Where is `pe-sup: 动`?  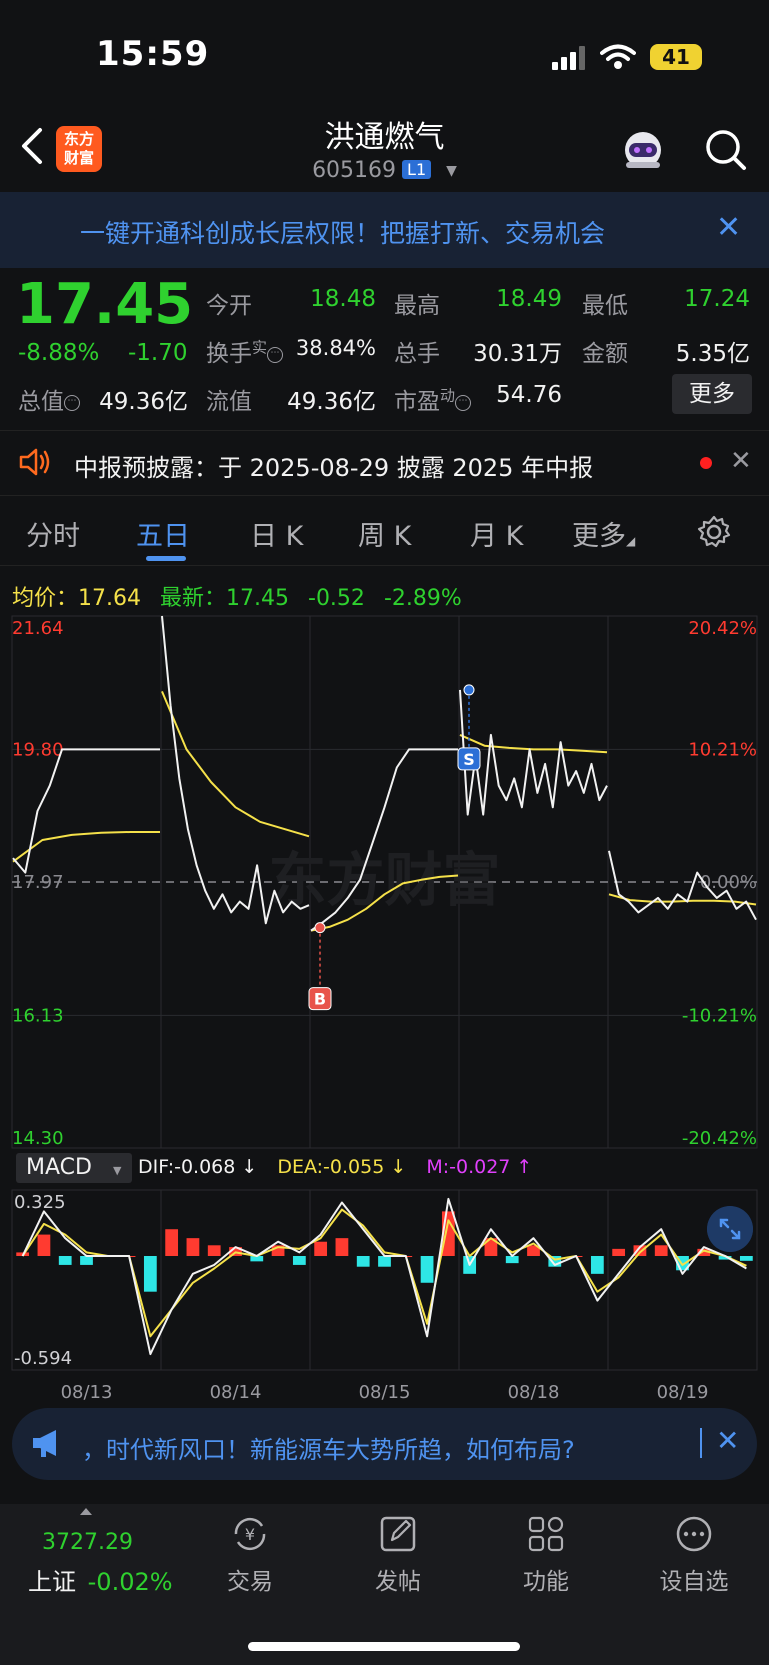
pe-sup: 动 is located at coordinates (448, 395).